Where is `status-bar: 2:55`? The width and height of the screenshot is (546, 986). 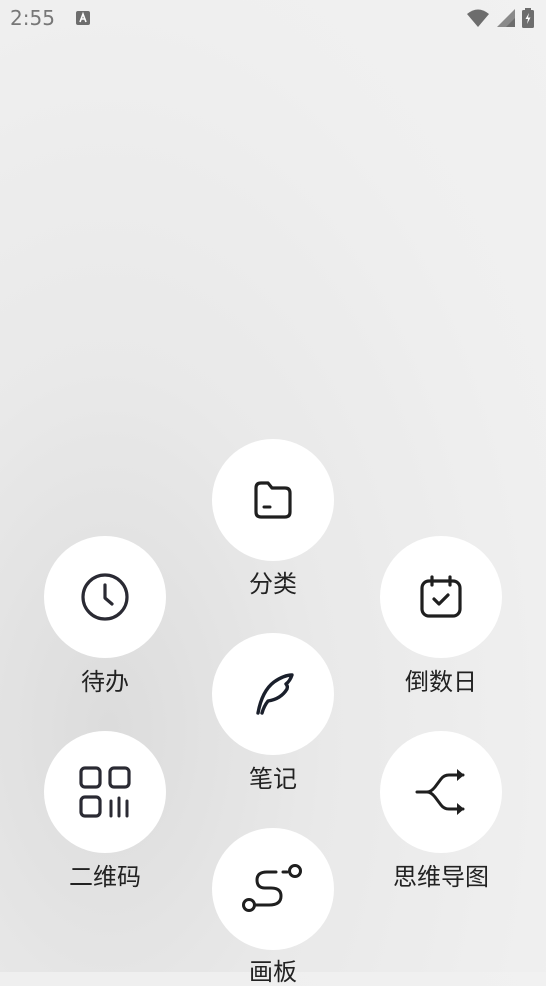 status-bar: 2:55 is located at coordinates (273, 19).